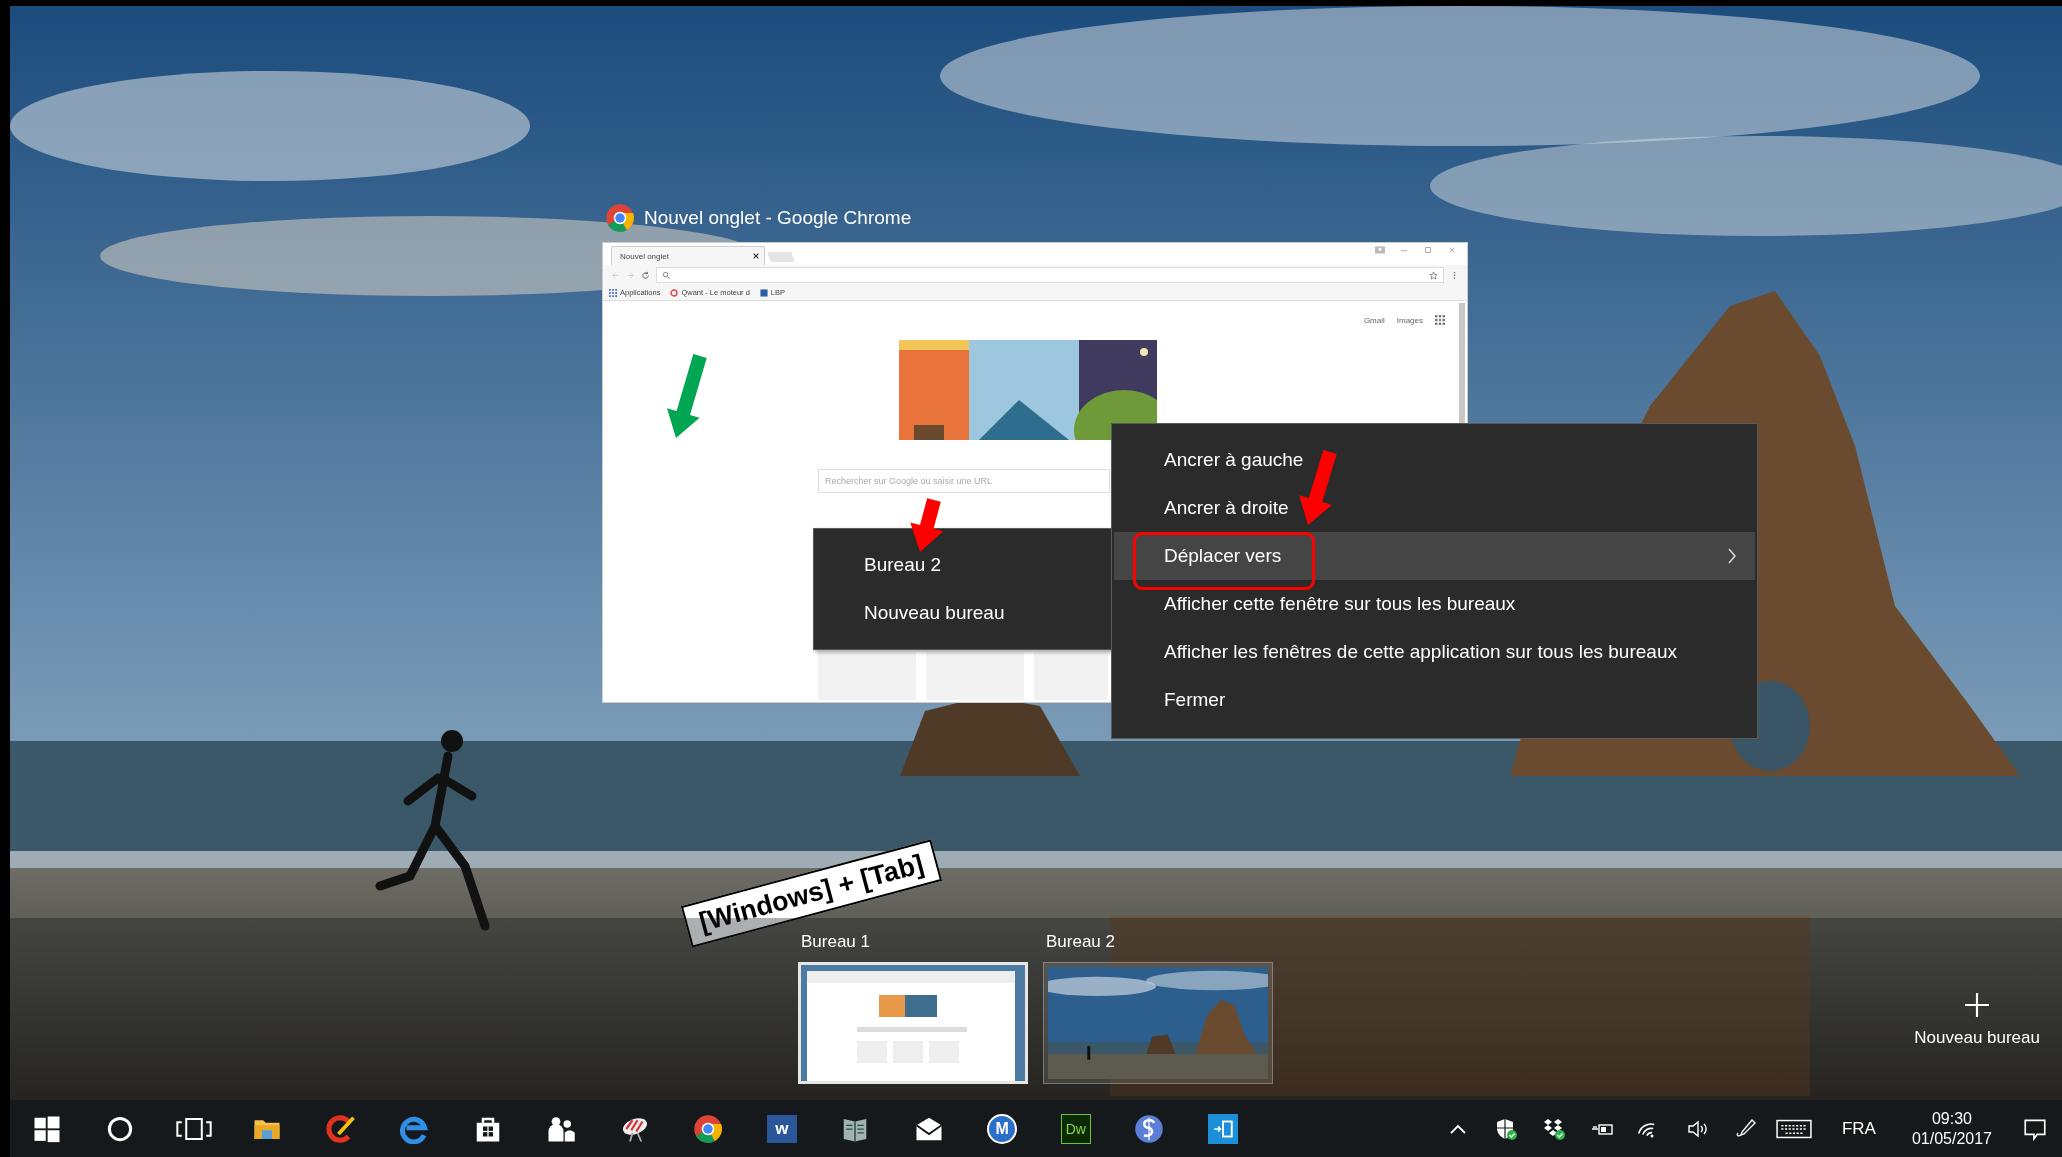 This screenshot has width=2062, height=1157. What do you see at coordinates (1855, 1128) in the screenshot?
I see `language-indicator: FRA` at bounding box center [1855, 1128].